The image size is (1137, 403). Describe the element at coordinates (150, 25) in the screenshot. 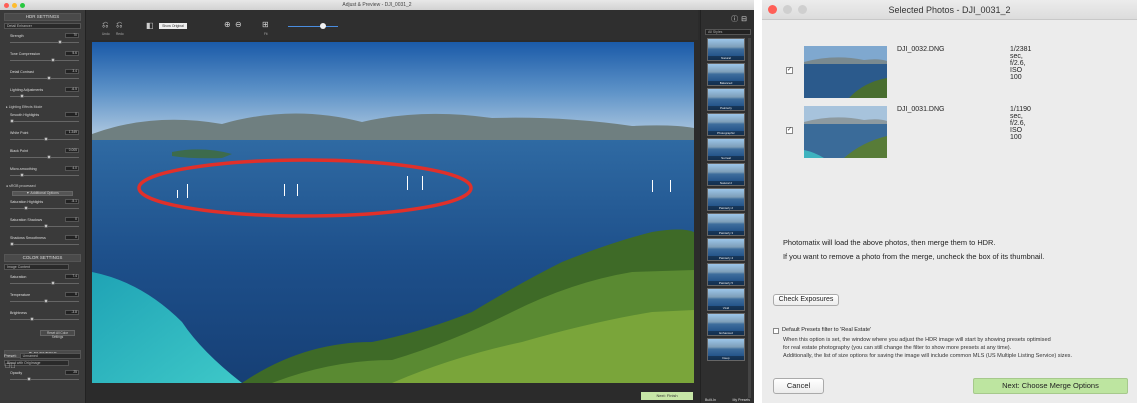

I see `compare-icon: ◧` at that location.